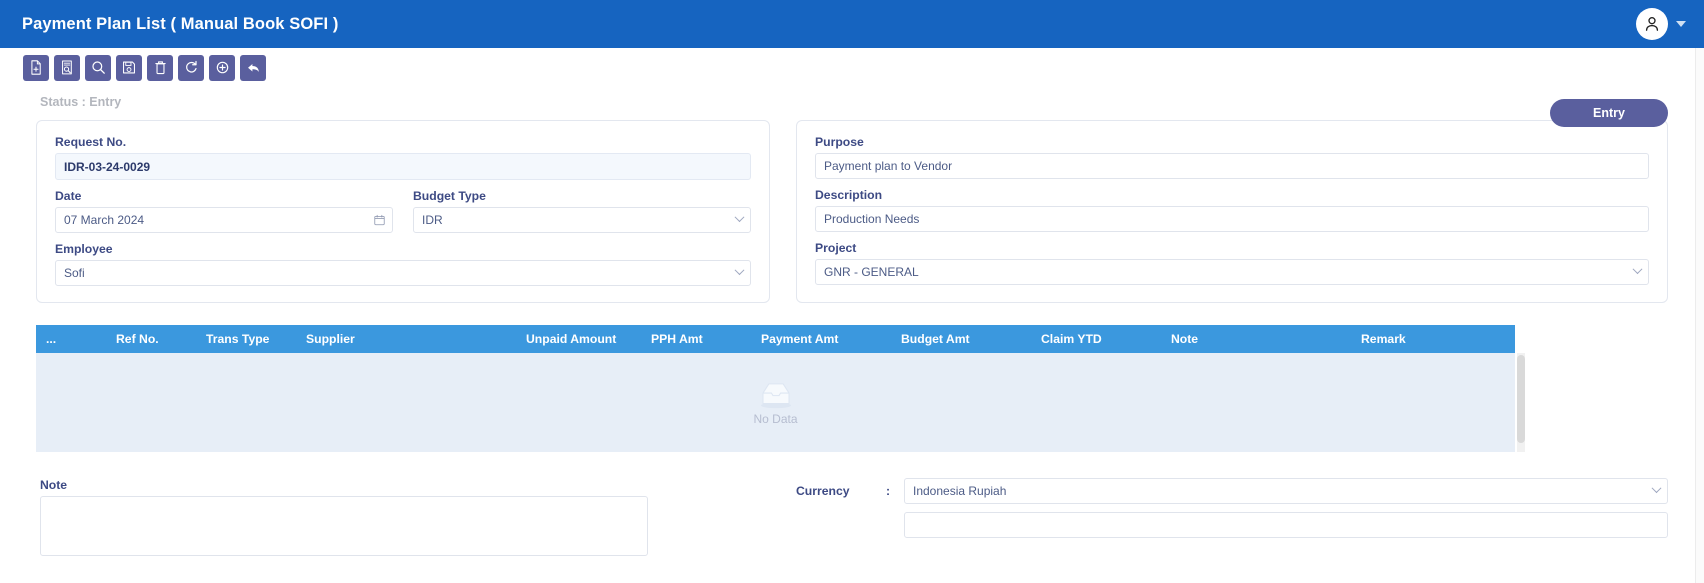 The image size is (1704, 583). What do you see at coordinates (836, 248) in the screenshot?
I see `project-label: Project` at bounding box center [836, 248].